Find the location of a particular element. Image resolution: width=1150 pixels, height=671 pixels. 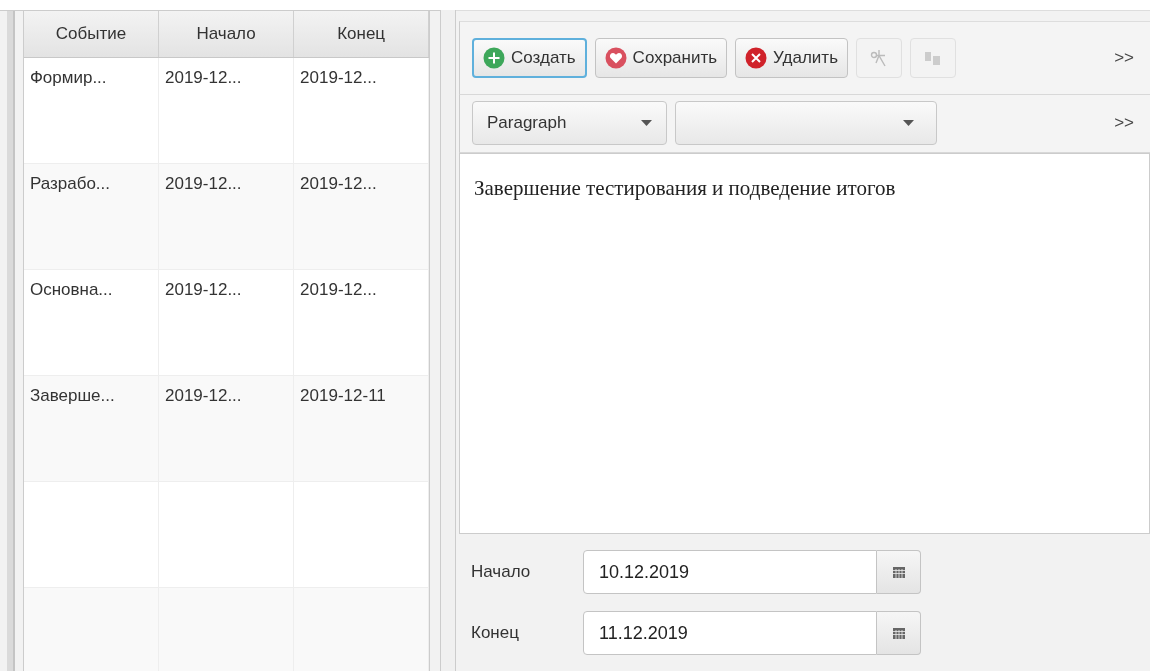

scissors-icon is located at coordinates (879, 58).